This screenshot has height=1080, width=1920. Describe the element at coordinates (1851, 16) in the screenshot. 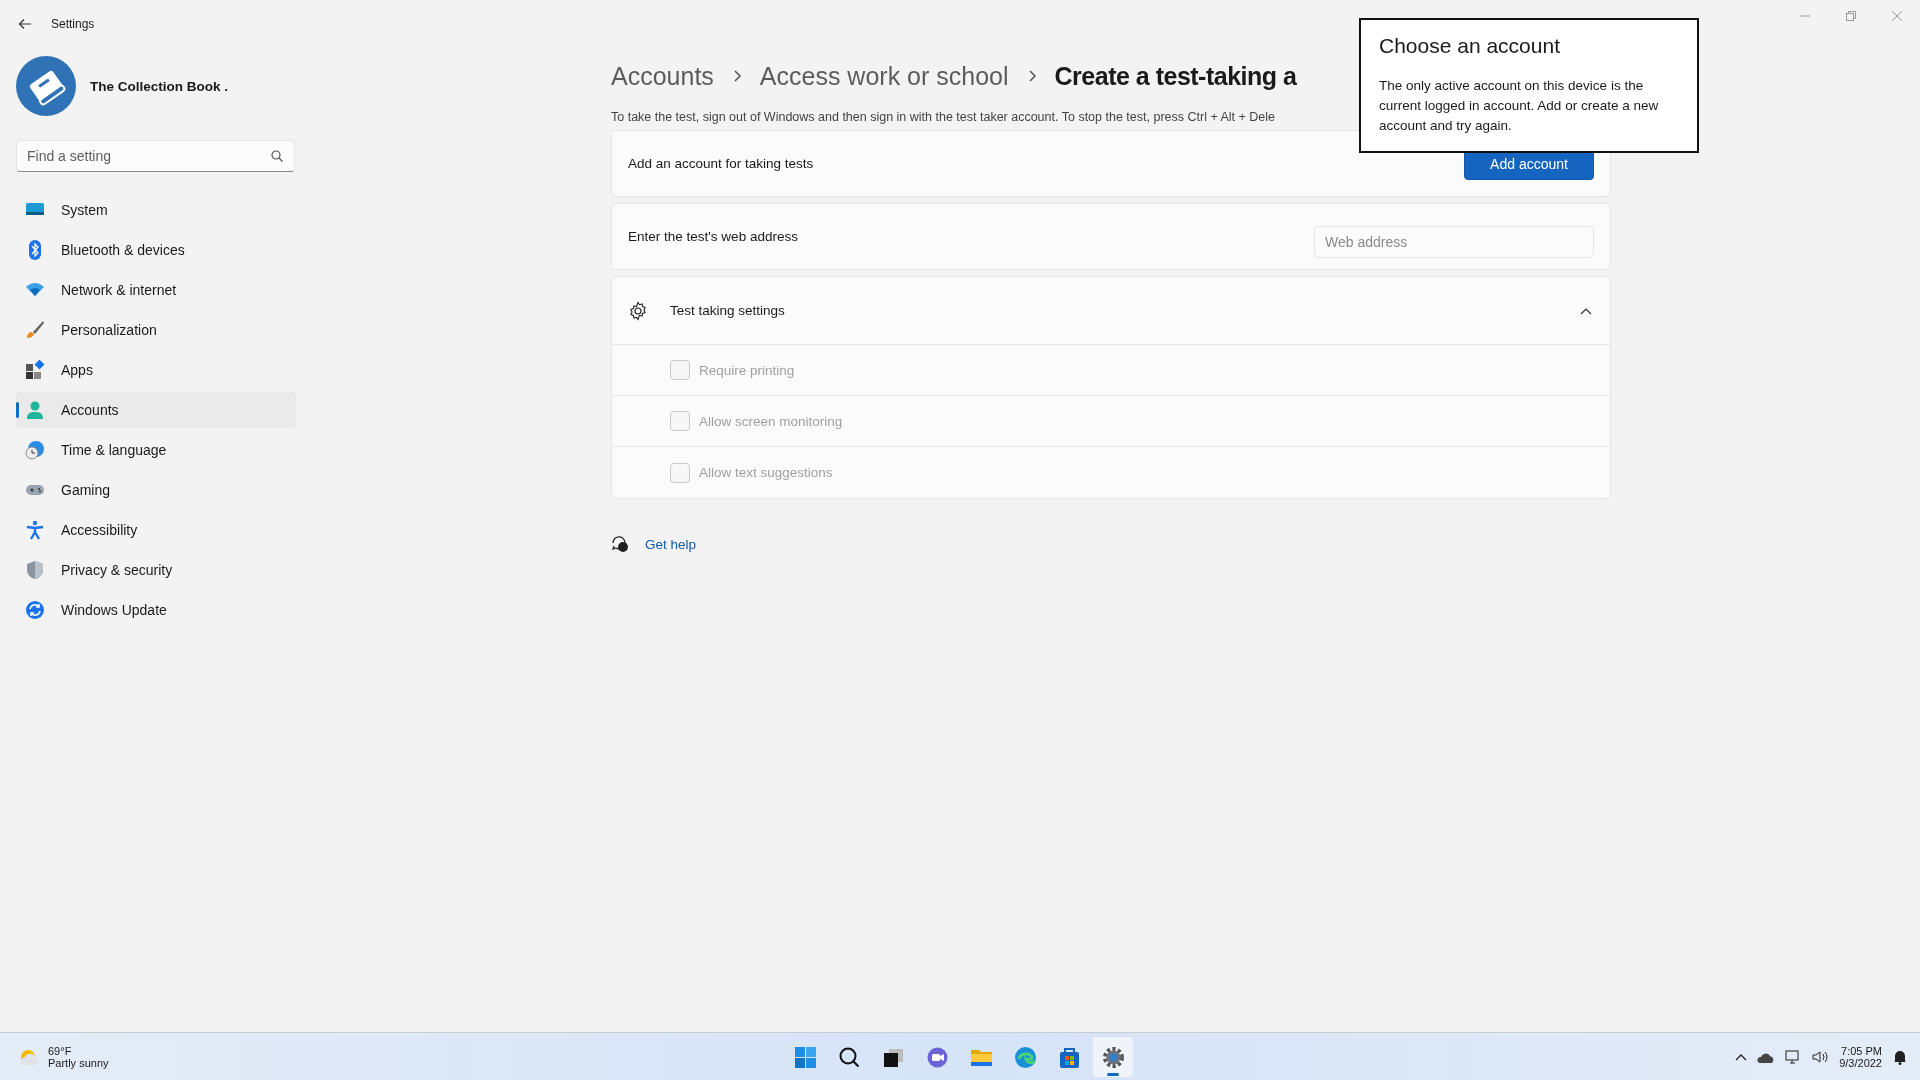

I see `restore-icon` at that location.